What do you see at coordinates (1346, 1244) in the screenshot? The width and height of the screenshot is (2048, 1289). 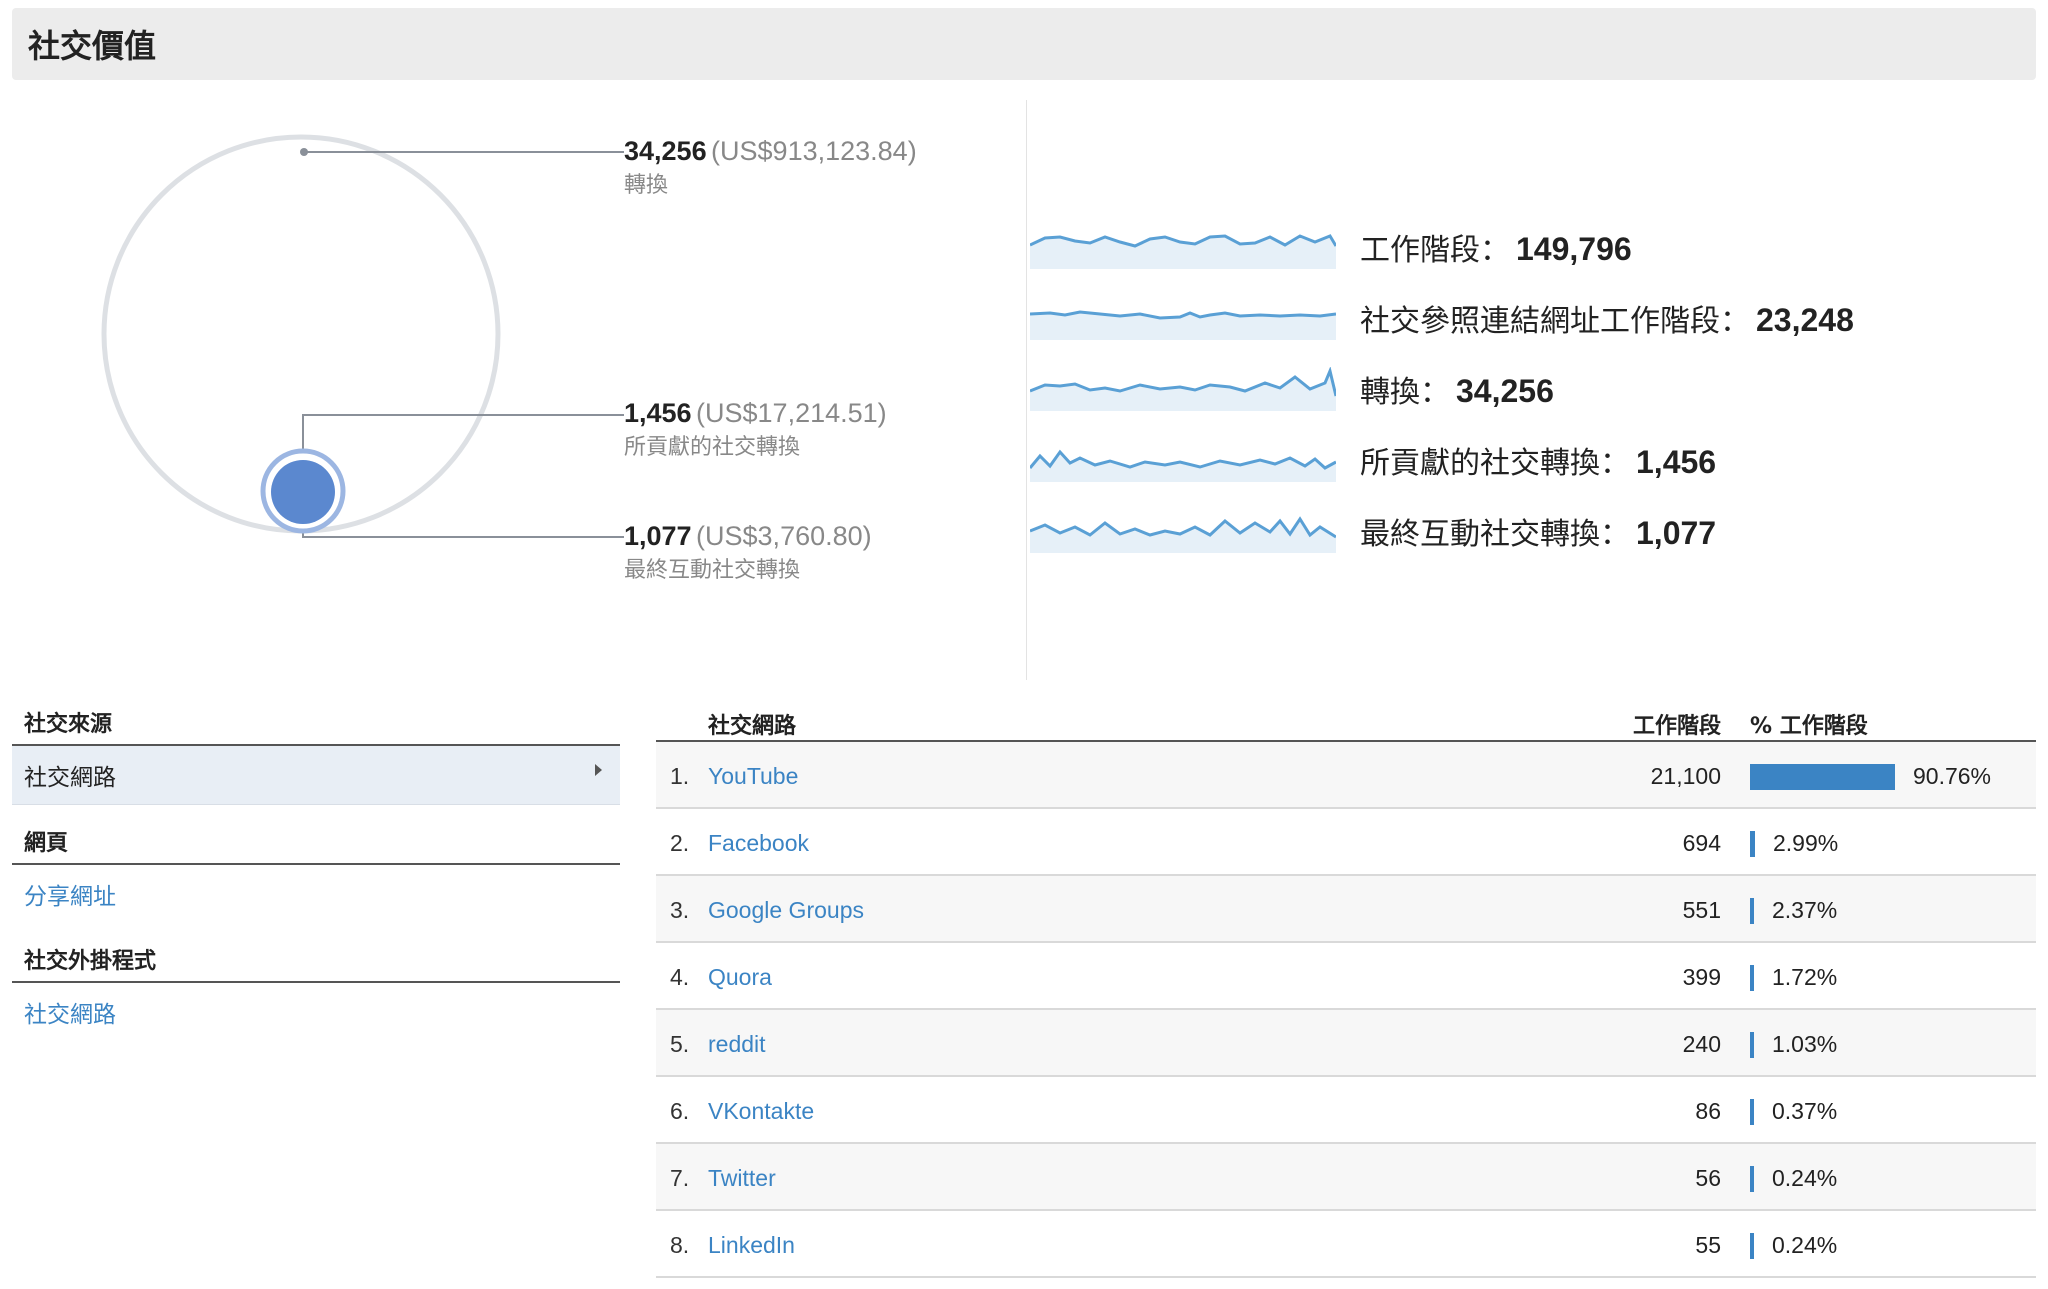 I see `table-row: 8. LinkedIn 55 0.24%` at bounding box center [1346, 1244].